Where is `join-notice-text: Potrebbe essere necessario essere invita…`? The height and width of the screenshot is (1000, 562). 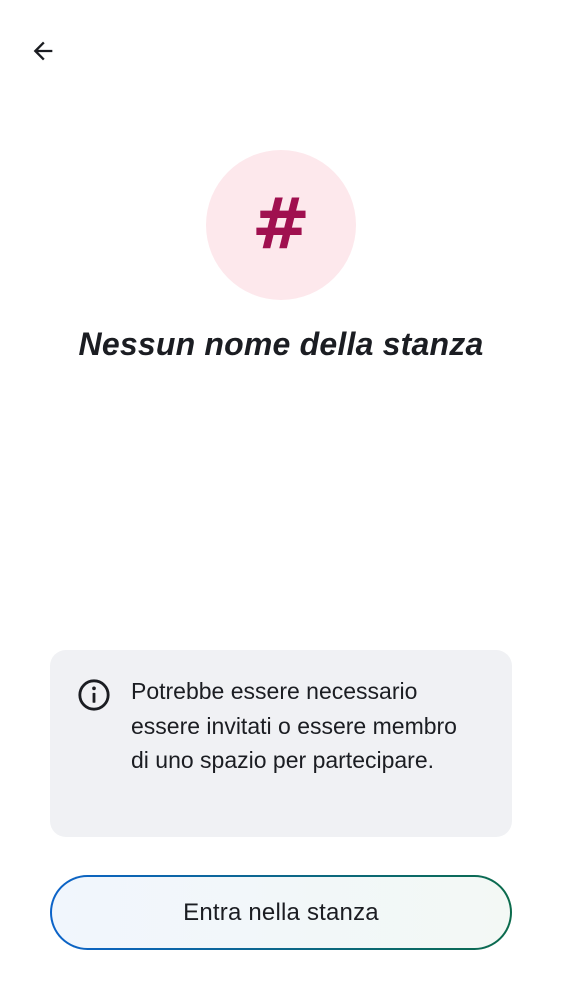 join-notice-text: Potrebbe essere necessario essere invita… is located at coordinates (294, 725).